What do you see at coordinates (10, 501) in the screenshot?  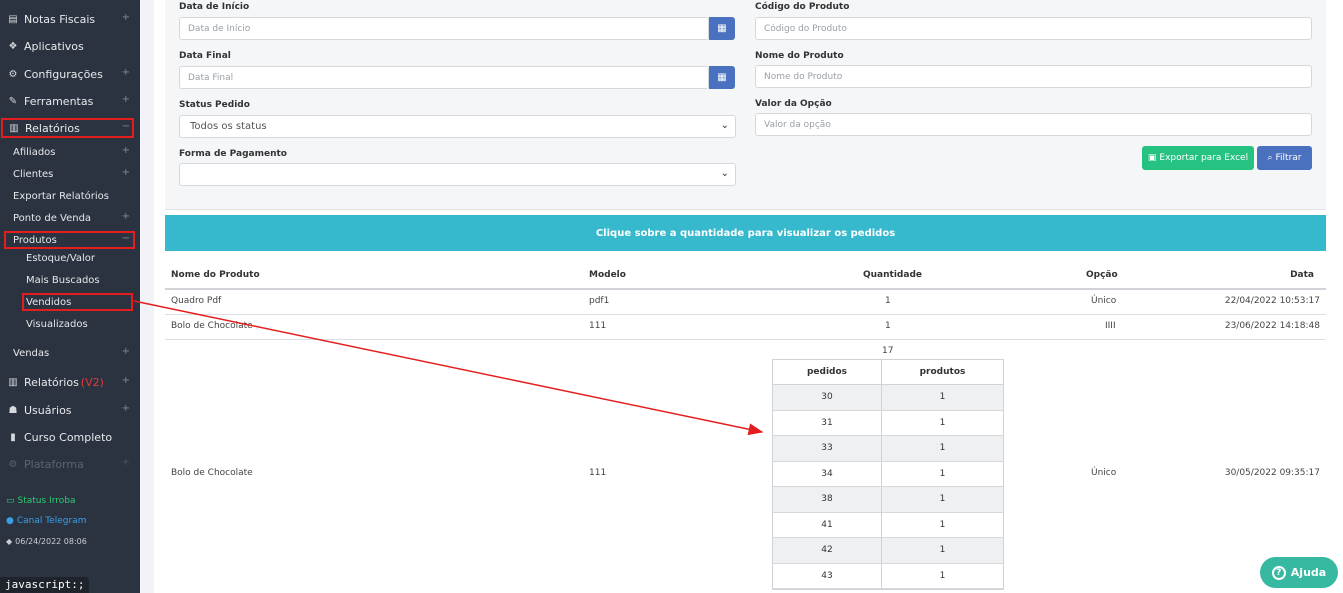 I see `monitor-icon: ▭` at bounding box center [10, 501].